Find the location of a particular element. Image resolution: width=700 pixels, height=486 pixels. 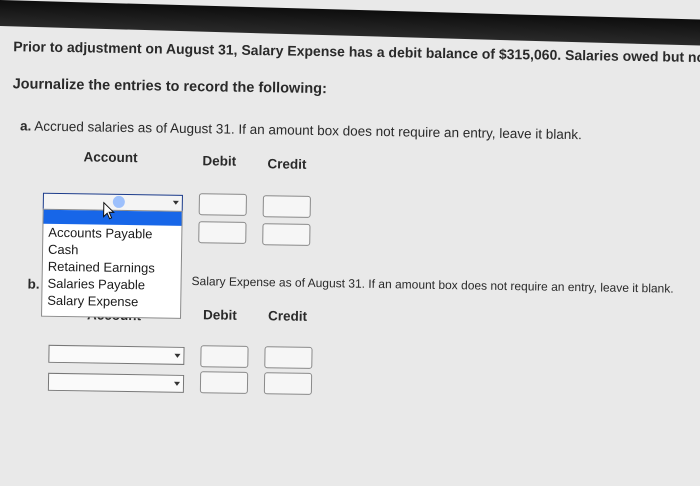

dropdown-option-accounts-payable: Accounts Payable is located at coordinates (112, 233).